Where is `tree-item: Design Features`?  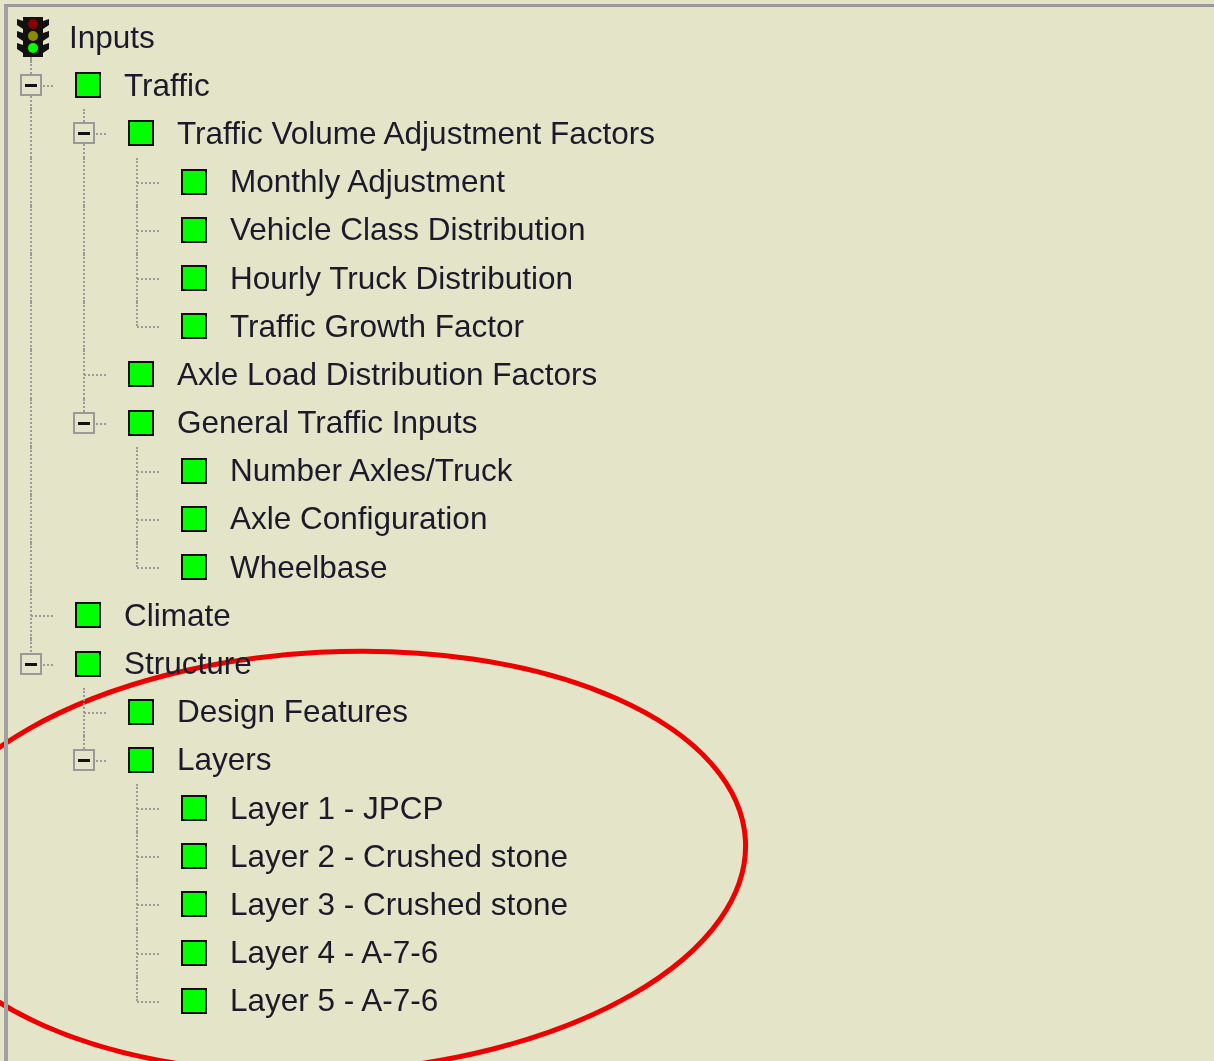 tree-item: Design Features is located at coordinates (293, 712).